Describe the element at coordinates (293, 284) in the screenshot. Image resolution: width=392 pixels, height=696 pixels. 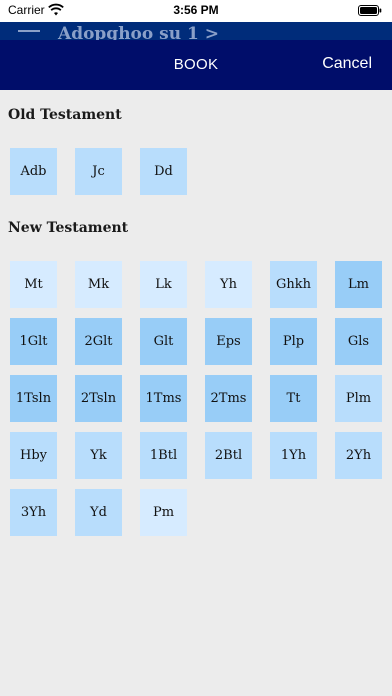
I see `book-button: Ghkh` at that location.